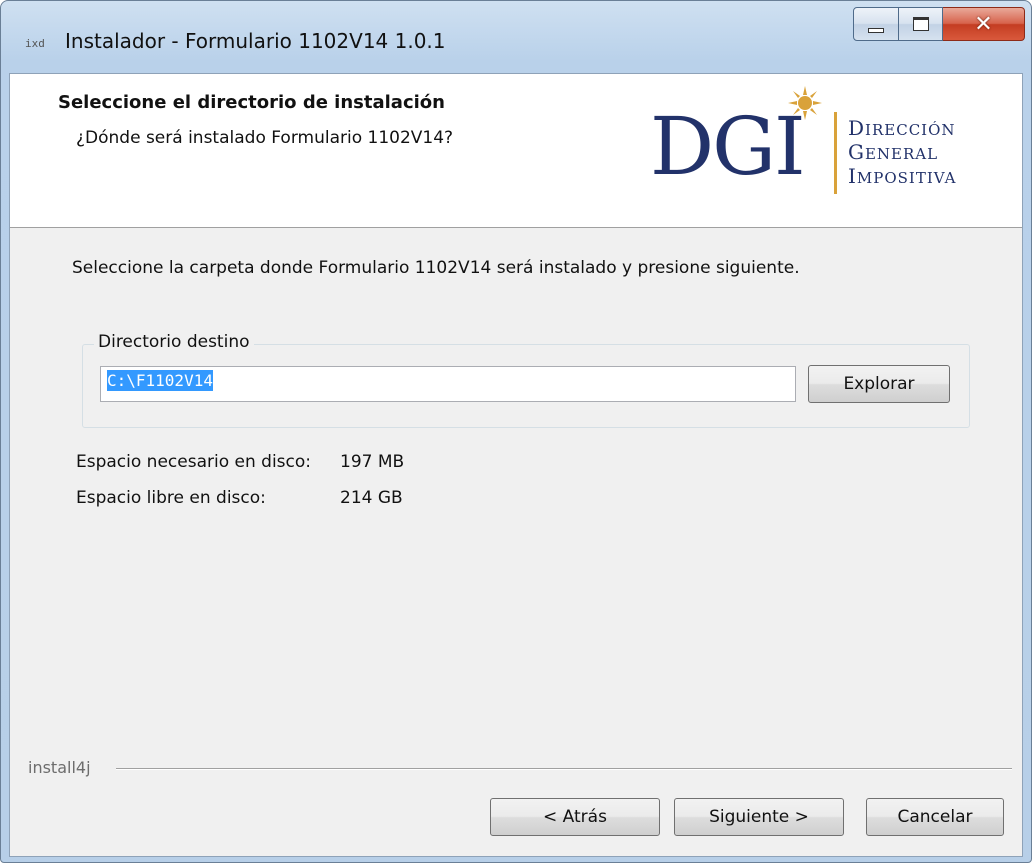 The height and width of the screenshot is (863, 1032). Describe the element at coordinates (372, 462) in the screenshot. I see `space-required-value: 197 MB` at that location.